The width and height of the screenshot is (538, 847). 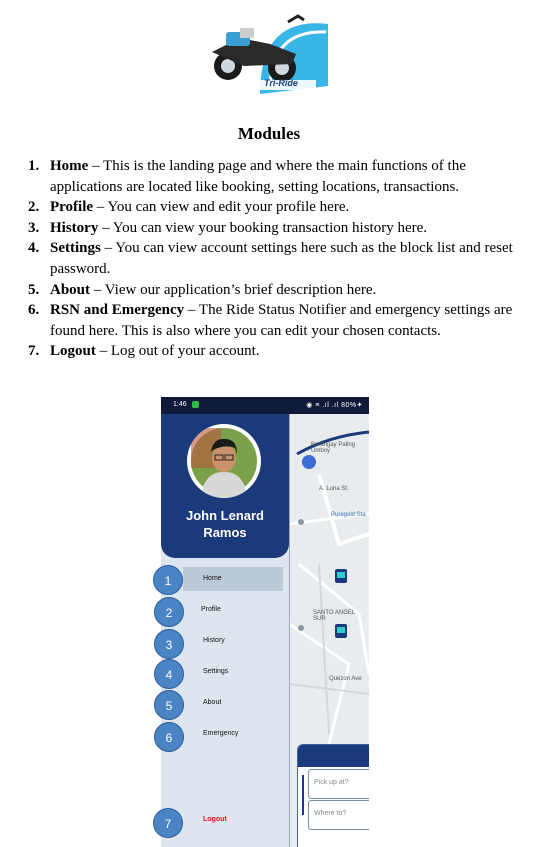 I want to click on callout-badge-6: 6, so click(x=169, y=737).